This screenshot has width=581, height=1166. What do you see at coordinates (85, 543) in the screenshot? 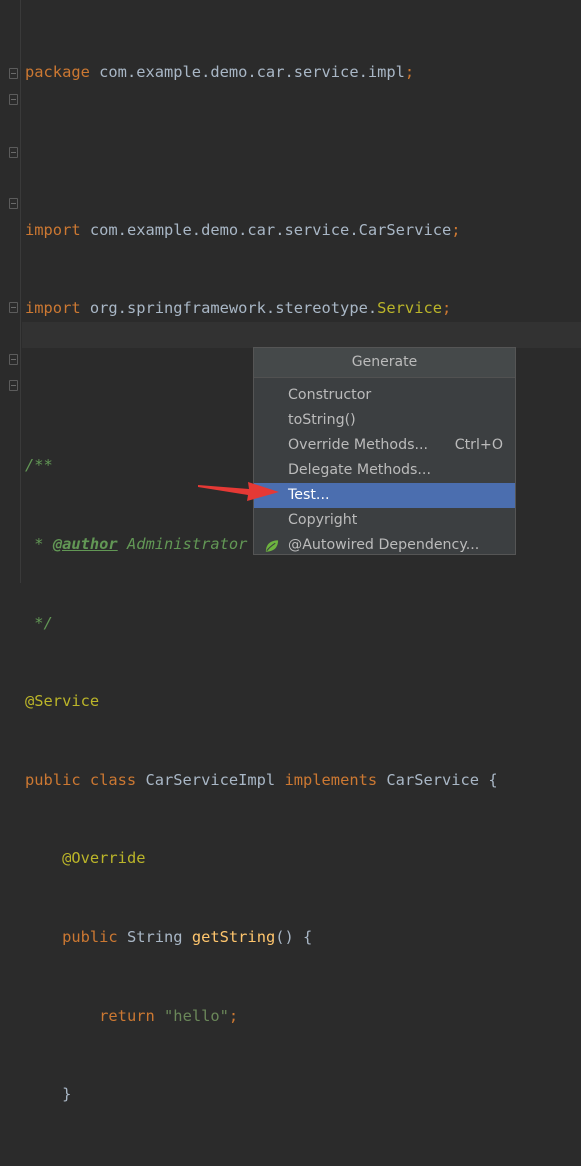
I see `javadoc-tag: @author` at bounding box center [85, 543].